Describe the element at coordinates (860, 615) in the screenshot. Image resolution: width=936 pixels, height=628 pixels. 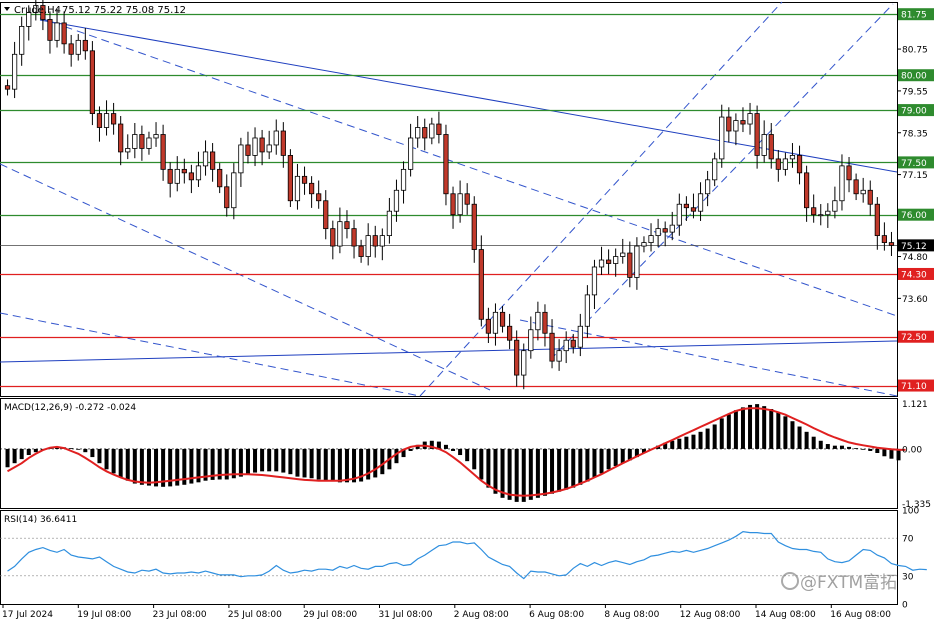
I see `time-tick-label: 16 Aug 08:00` at that location.